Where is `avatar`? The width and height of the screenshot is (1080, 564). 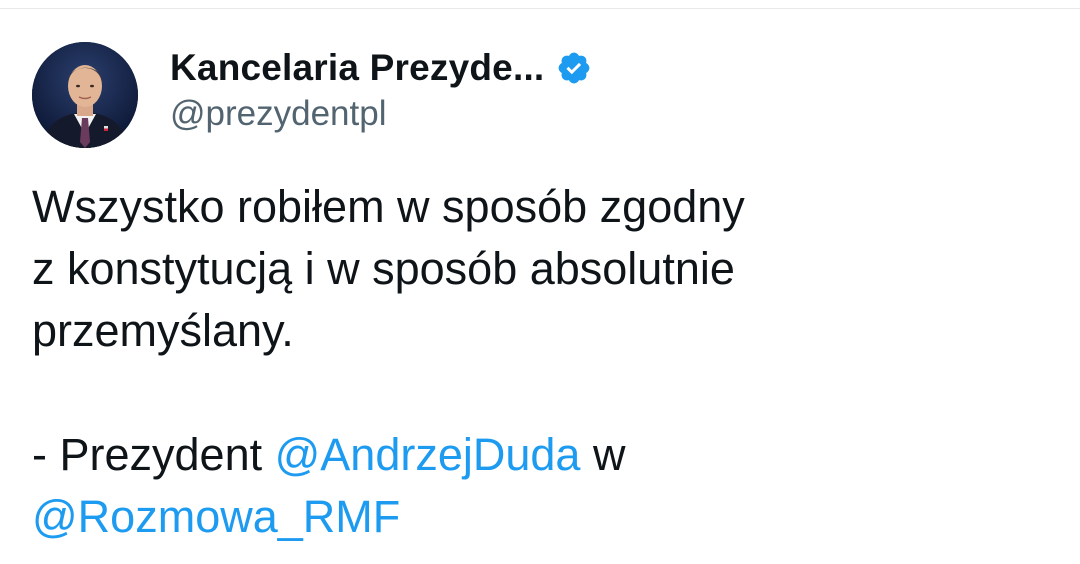
avatar is located at coordinates (85, 95).